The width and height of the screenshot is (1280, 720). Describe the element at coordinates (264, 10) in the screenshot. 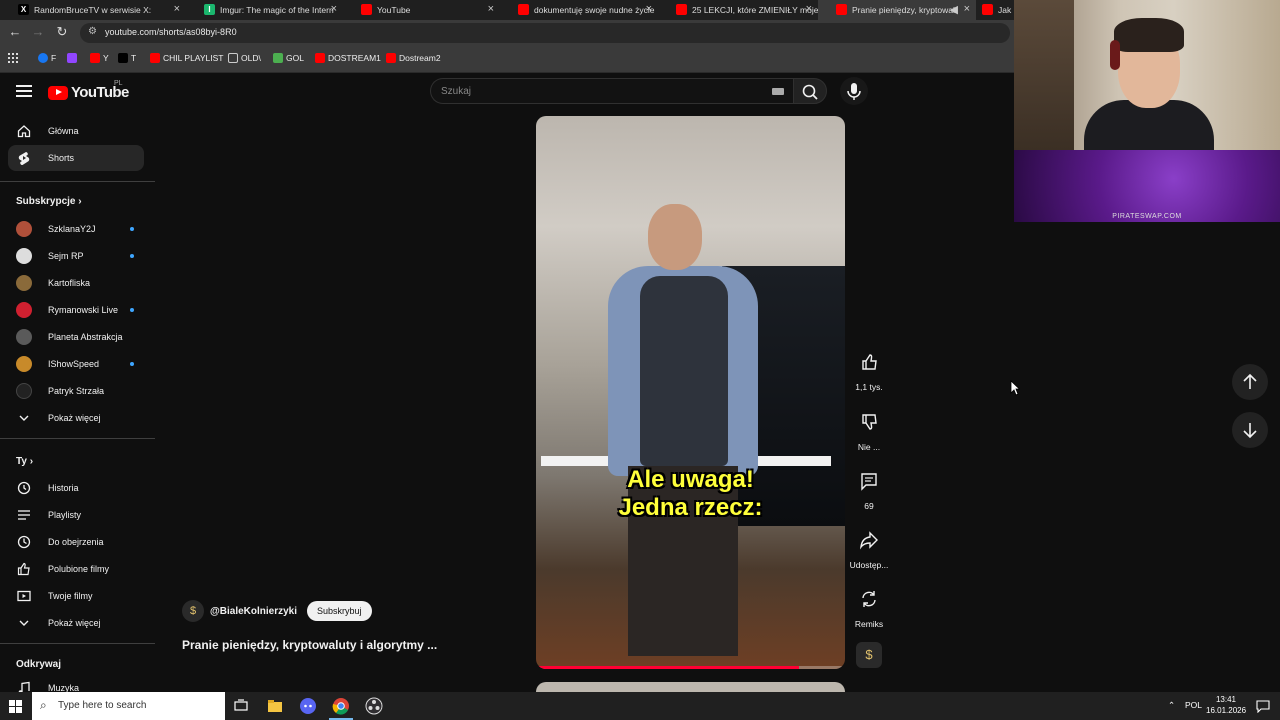

I see `browser-tab: I Imgur: The magic of the Intern ×` at that location.